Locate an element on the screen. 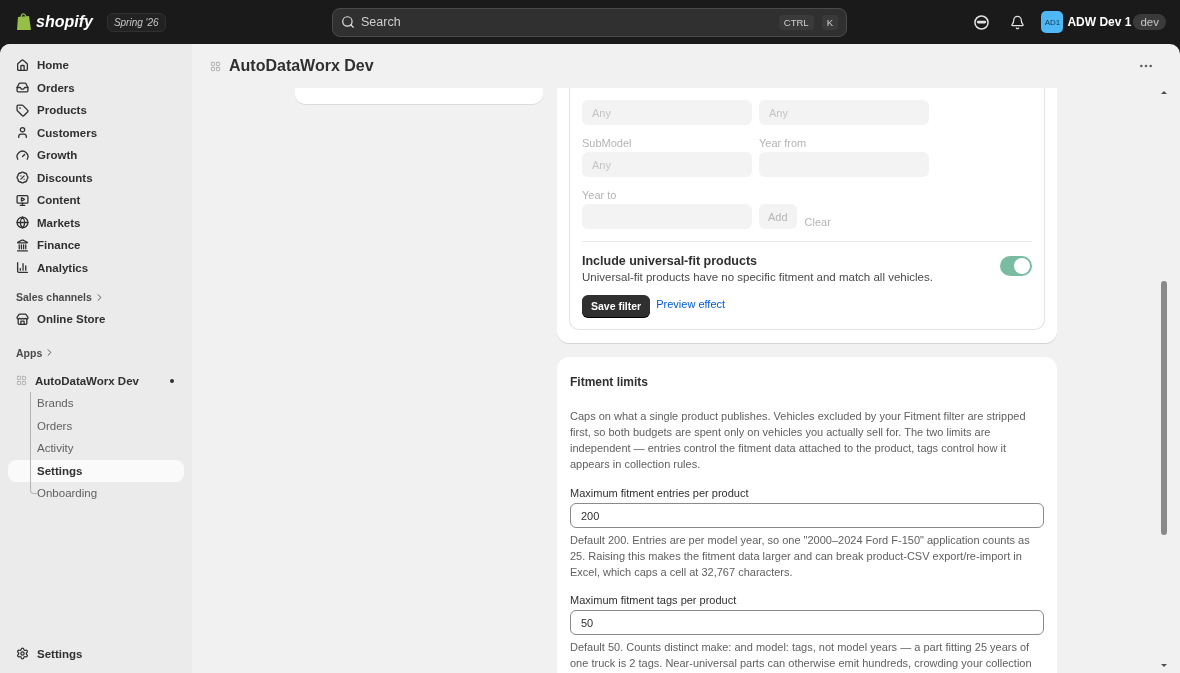  store-icon is located at coordinates (22, 319).